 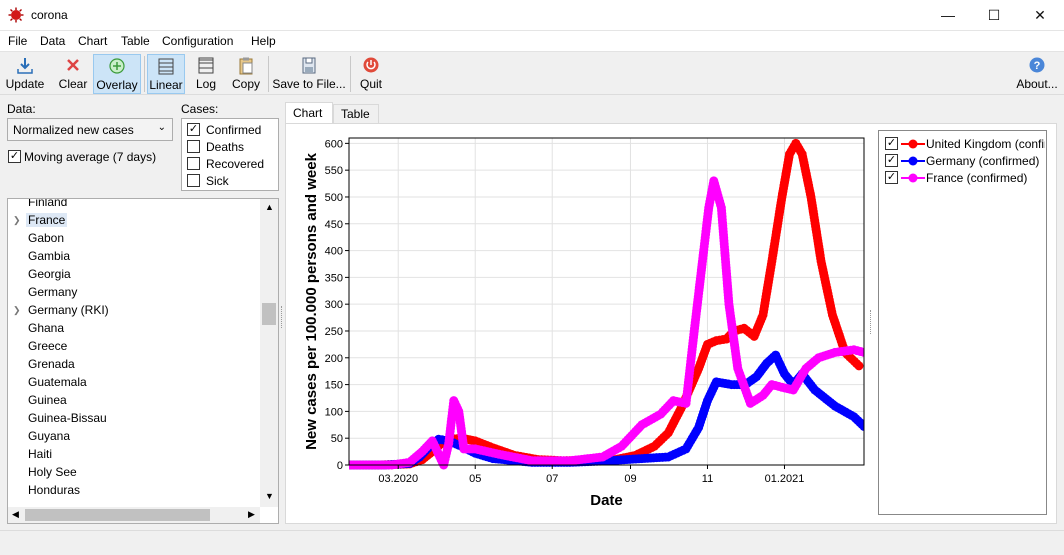 I want to click on x-axis-label: Date, so click(x=606, y=500).